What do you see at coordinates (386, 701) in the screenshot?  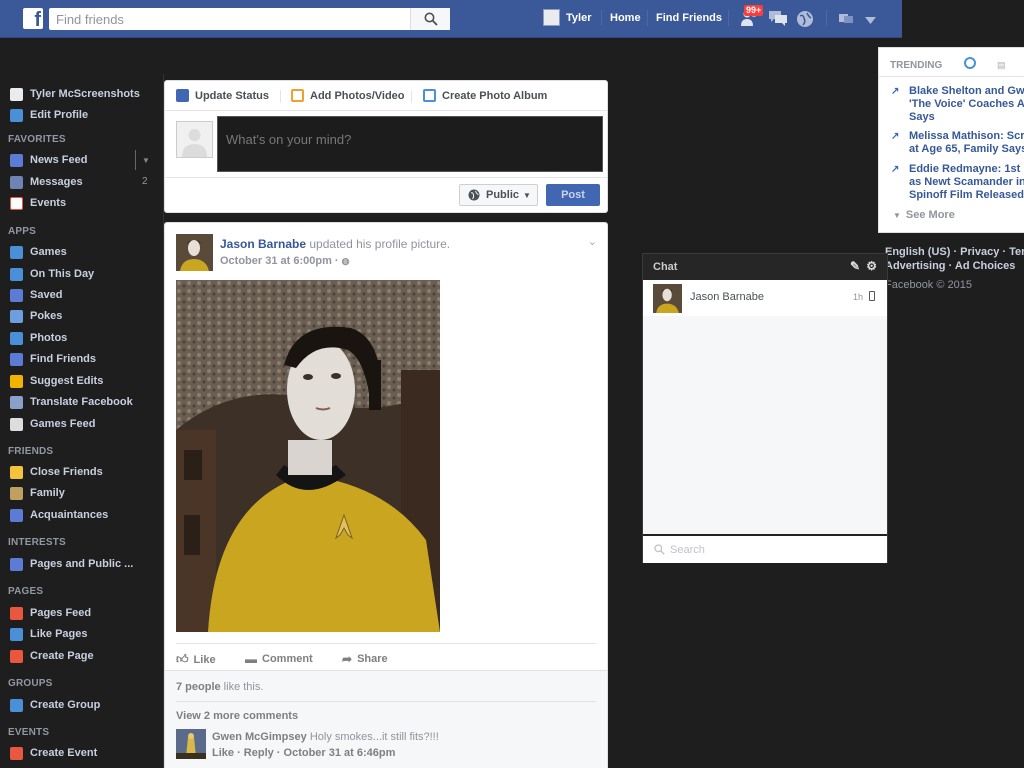 I see `divider` at bounding box center [386, 701].